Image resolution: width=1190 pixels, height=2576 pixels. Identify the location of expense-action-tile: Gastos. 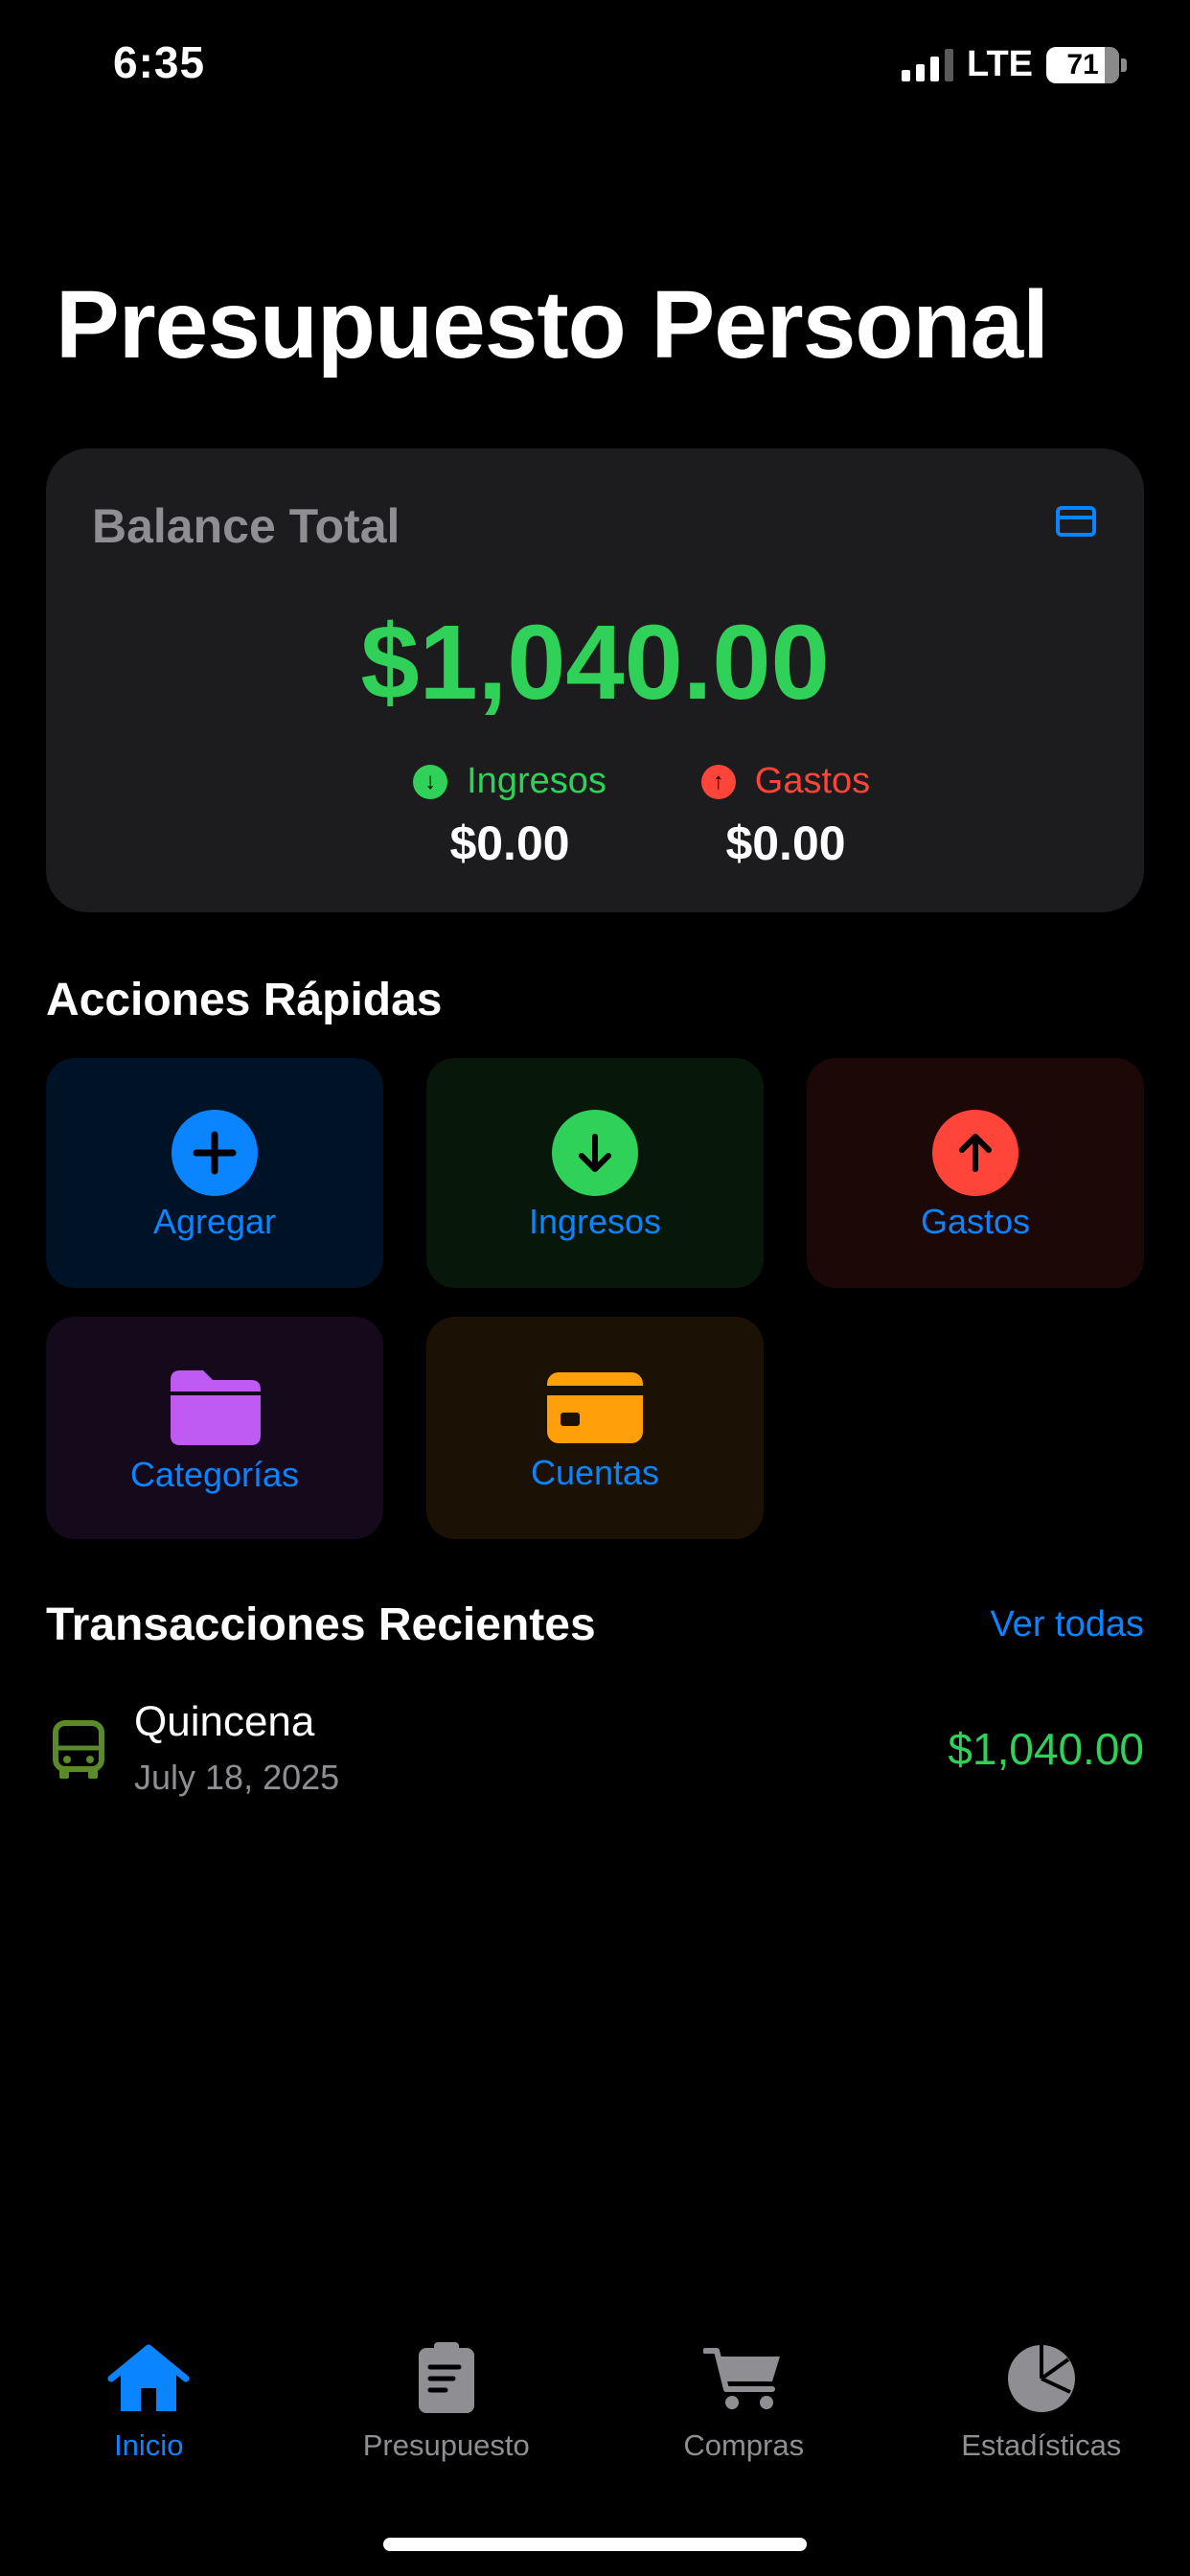
(976, 1173).